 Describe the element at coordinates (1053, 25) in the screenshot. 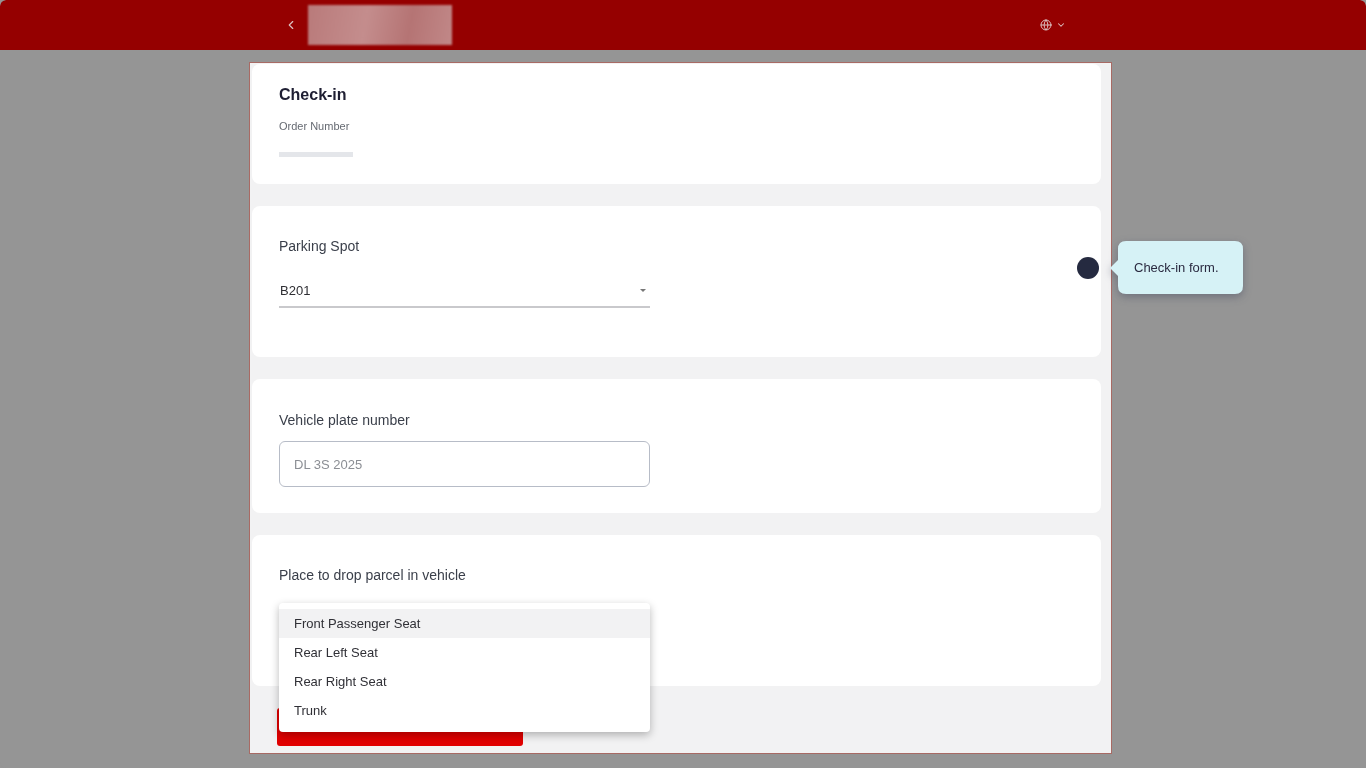

I see `language-button` at that location.